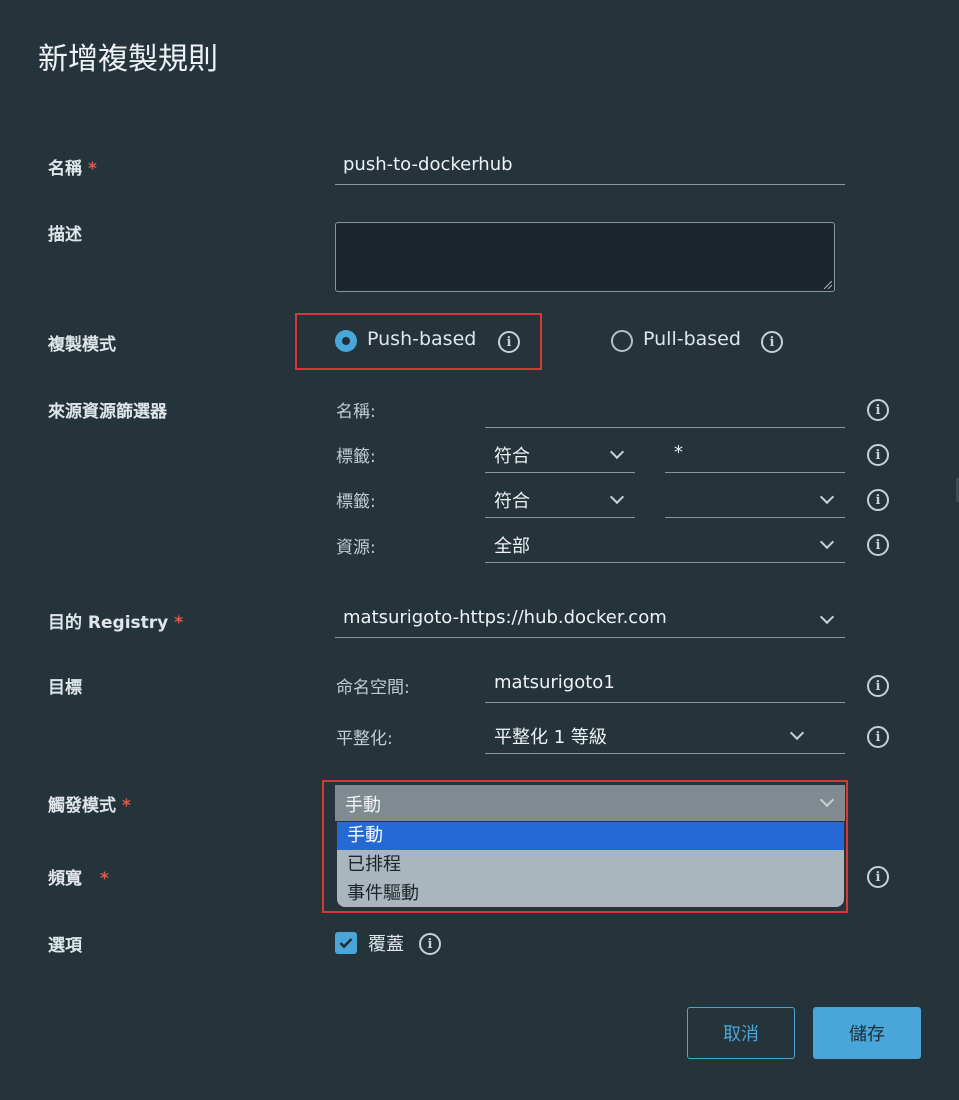 This screenshot has width=959, height=1100. I want to click on filter-tag-match-select: 符合, so click(560, 454).